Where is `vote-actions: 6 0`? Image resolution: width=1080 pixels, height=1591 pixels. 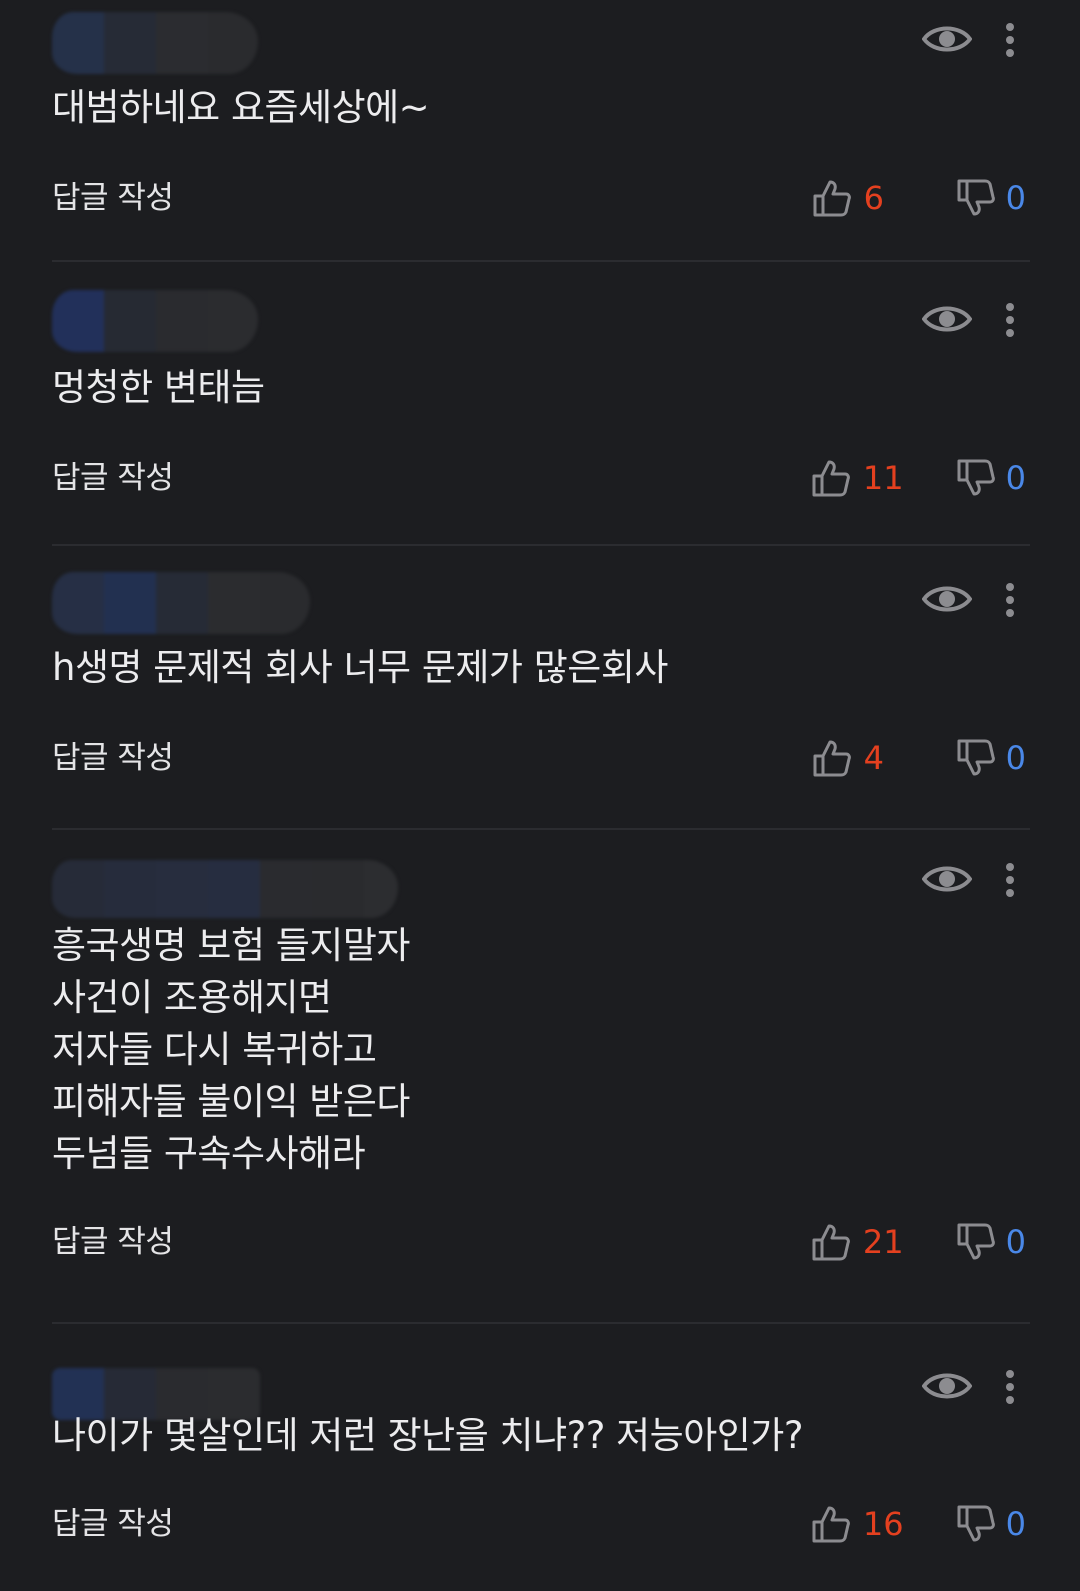 vote-actions: 6 0 is located at coordinates (919, 198).